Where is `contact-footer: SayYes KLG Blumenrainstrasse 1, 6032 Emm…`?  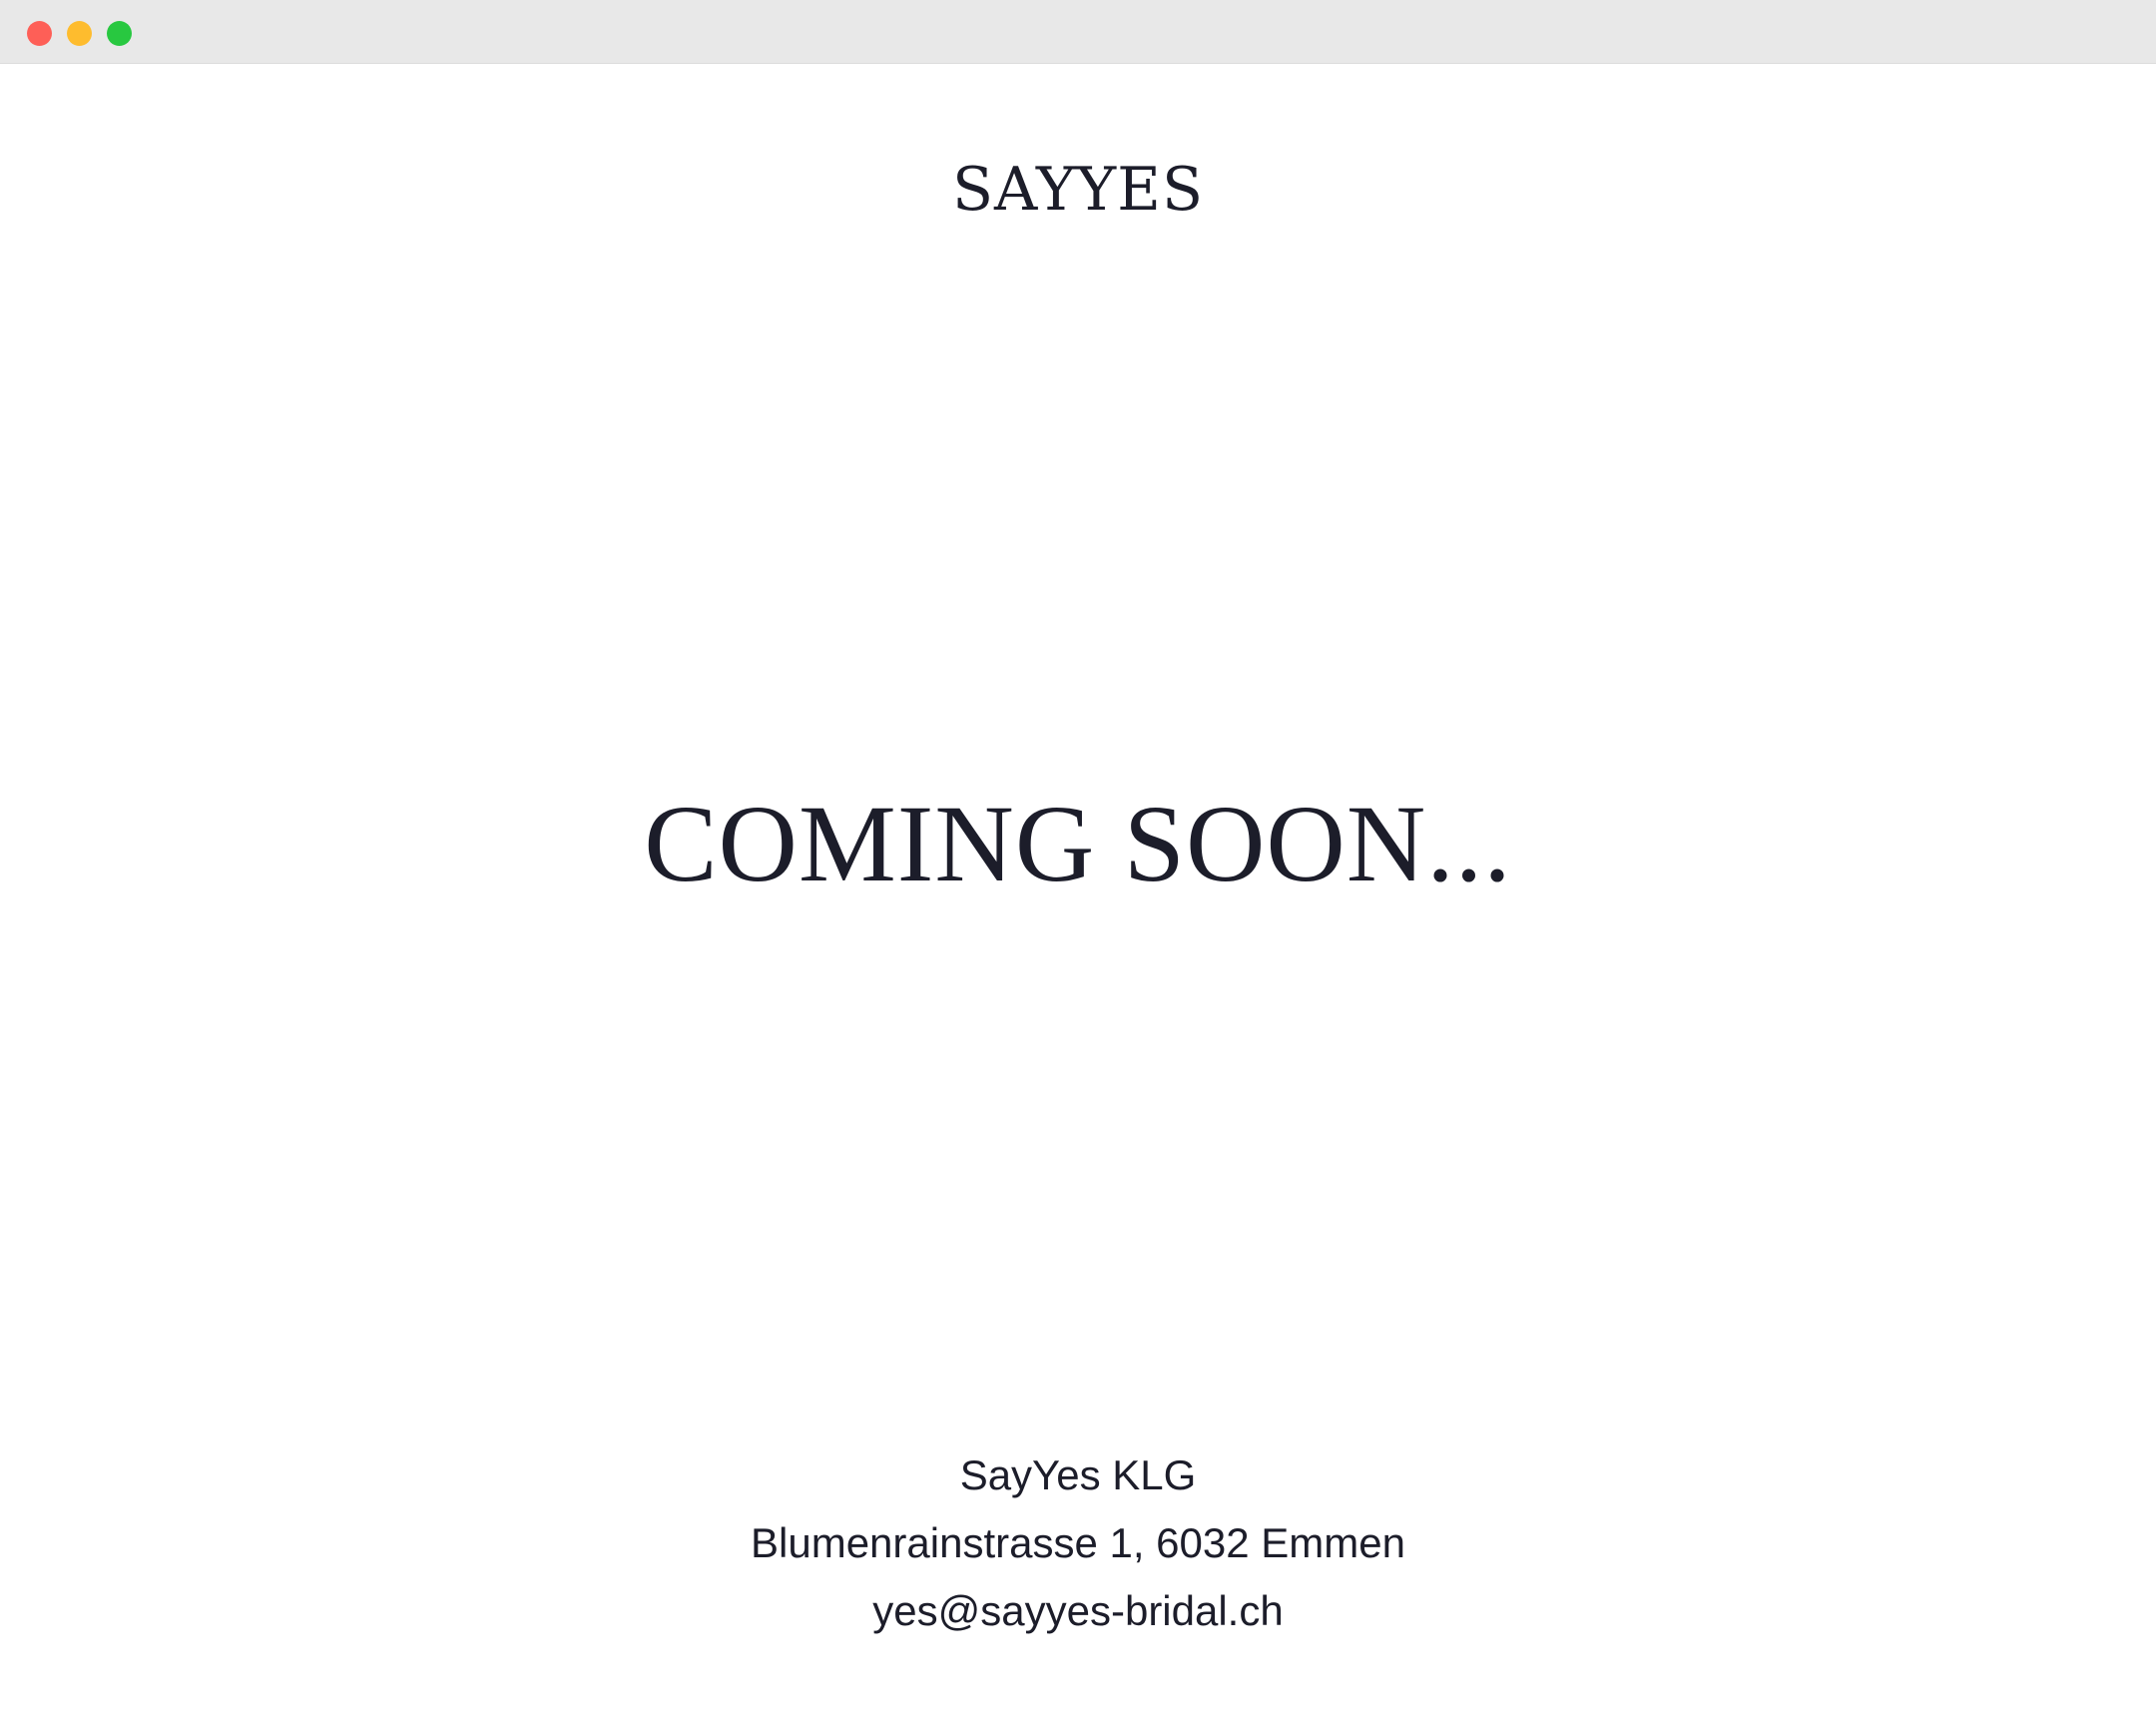
contact-footer: SayYes KLG Blumenrainstrasse 1, 6032 Emm… is located at coordinates (1078, 1543).